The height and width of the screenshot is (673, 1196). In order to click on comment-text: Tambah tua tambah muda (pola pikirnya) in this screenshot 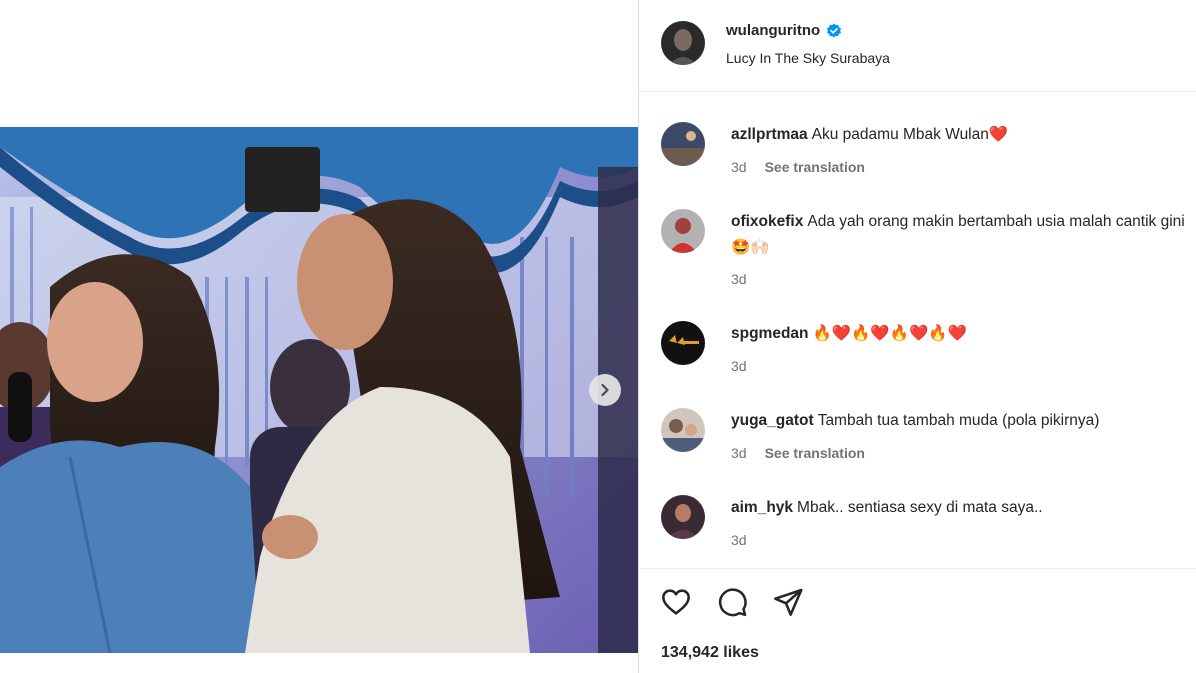, I will do `click(958, 420)`.